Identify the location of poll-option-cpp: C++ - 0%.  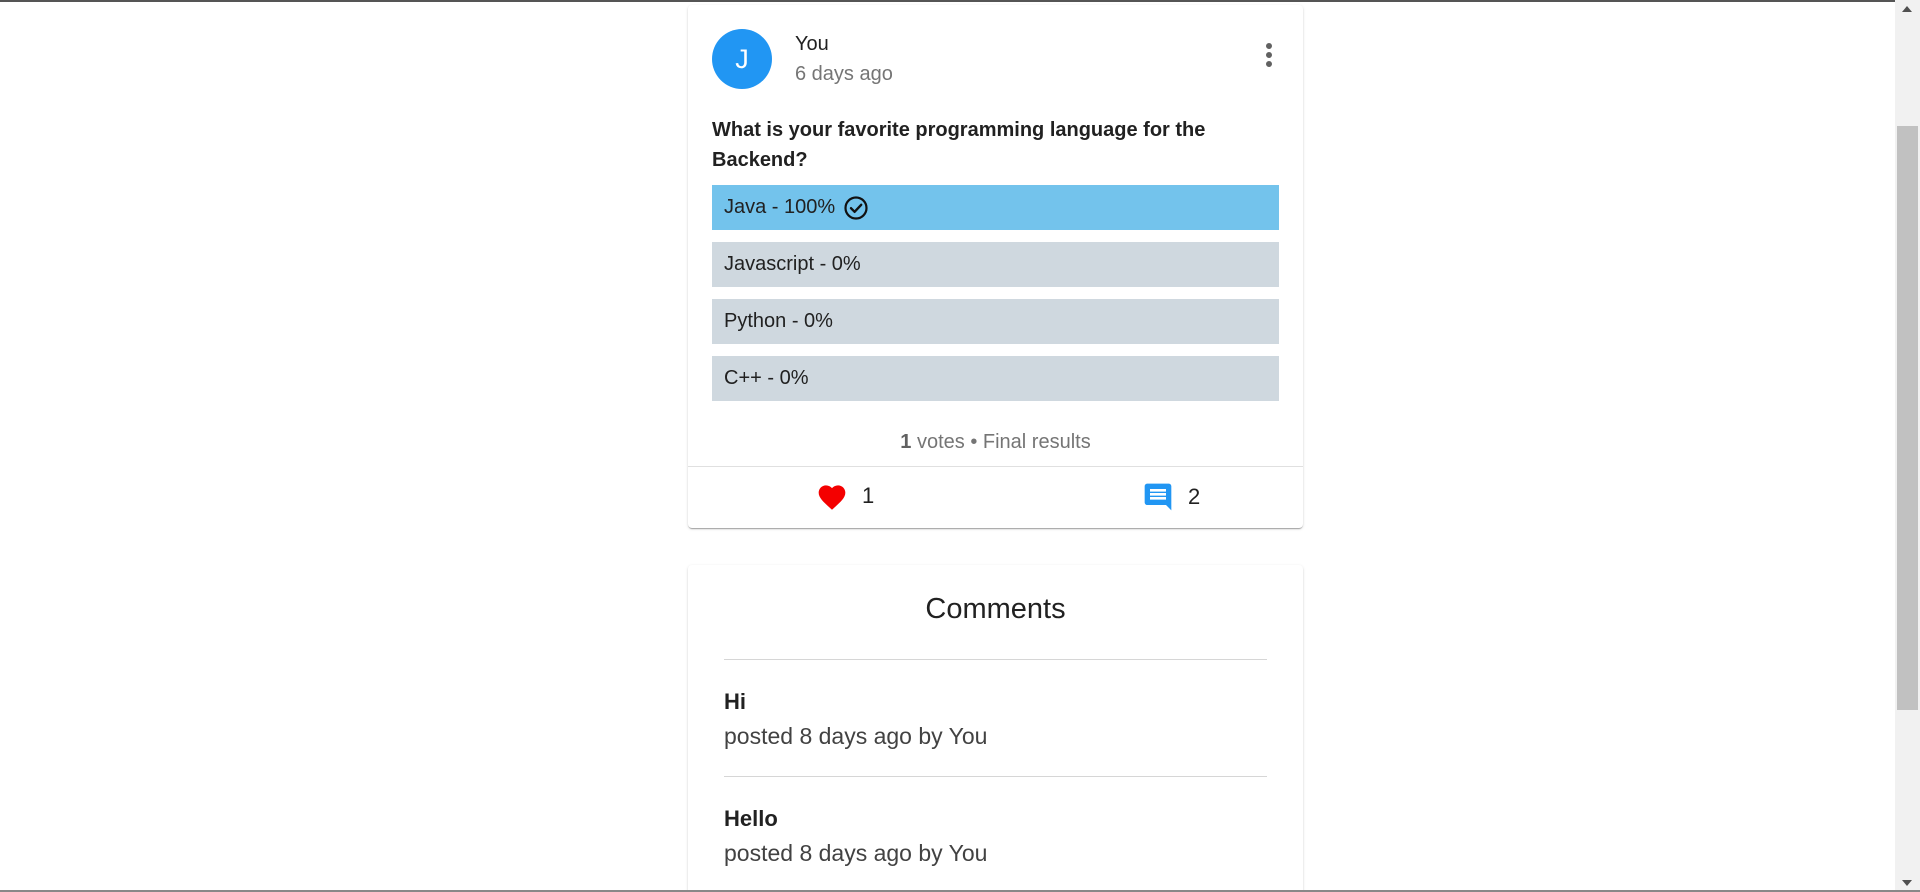
(995, 378).